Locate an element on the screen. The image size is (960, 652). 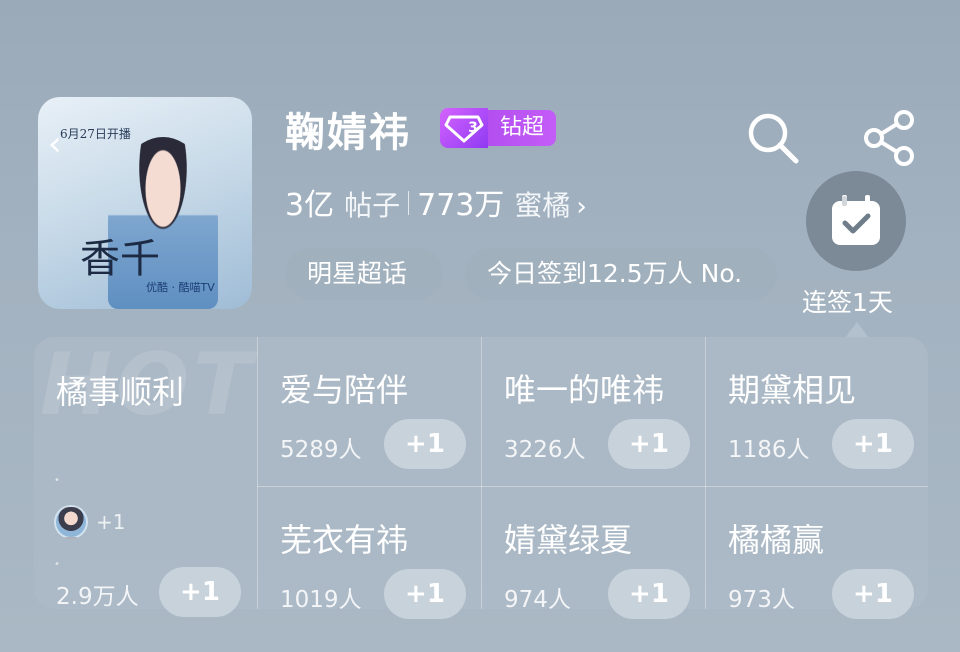
checkin-pointer is located at coordinates (857, 330).